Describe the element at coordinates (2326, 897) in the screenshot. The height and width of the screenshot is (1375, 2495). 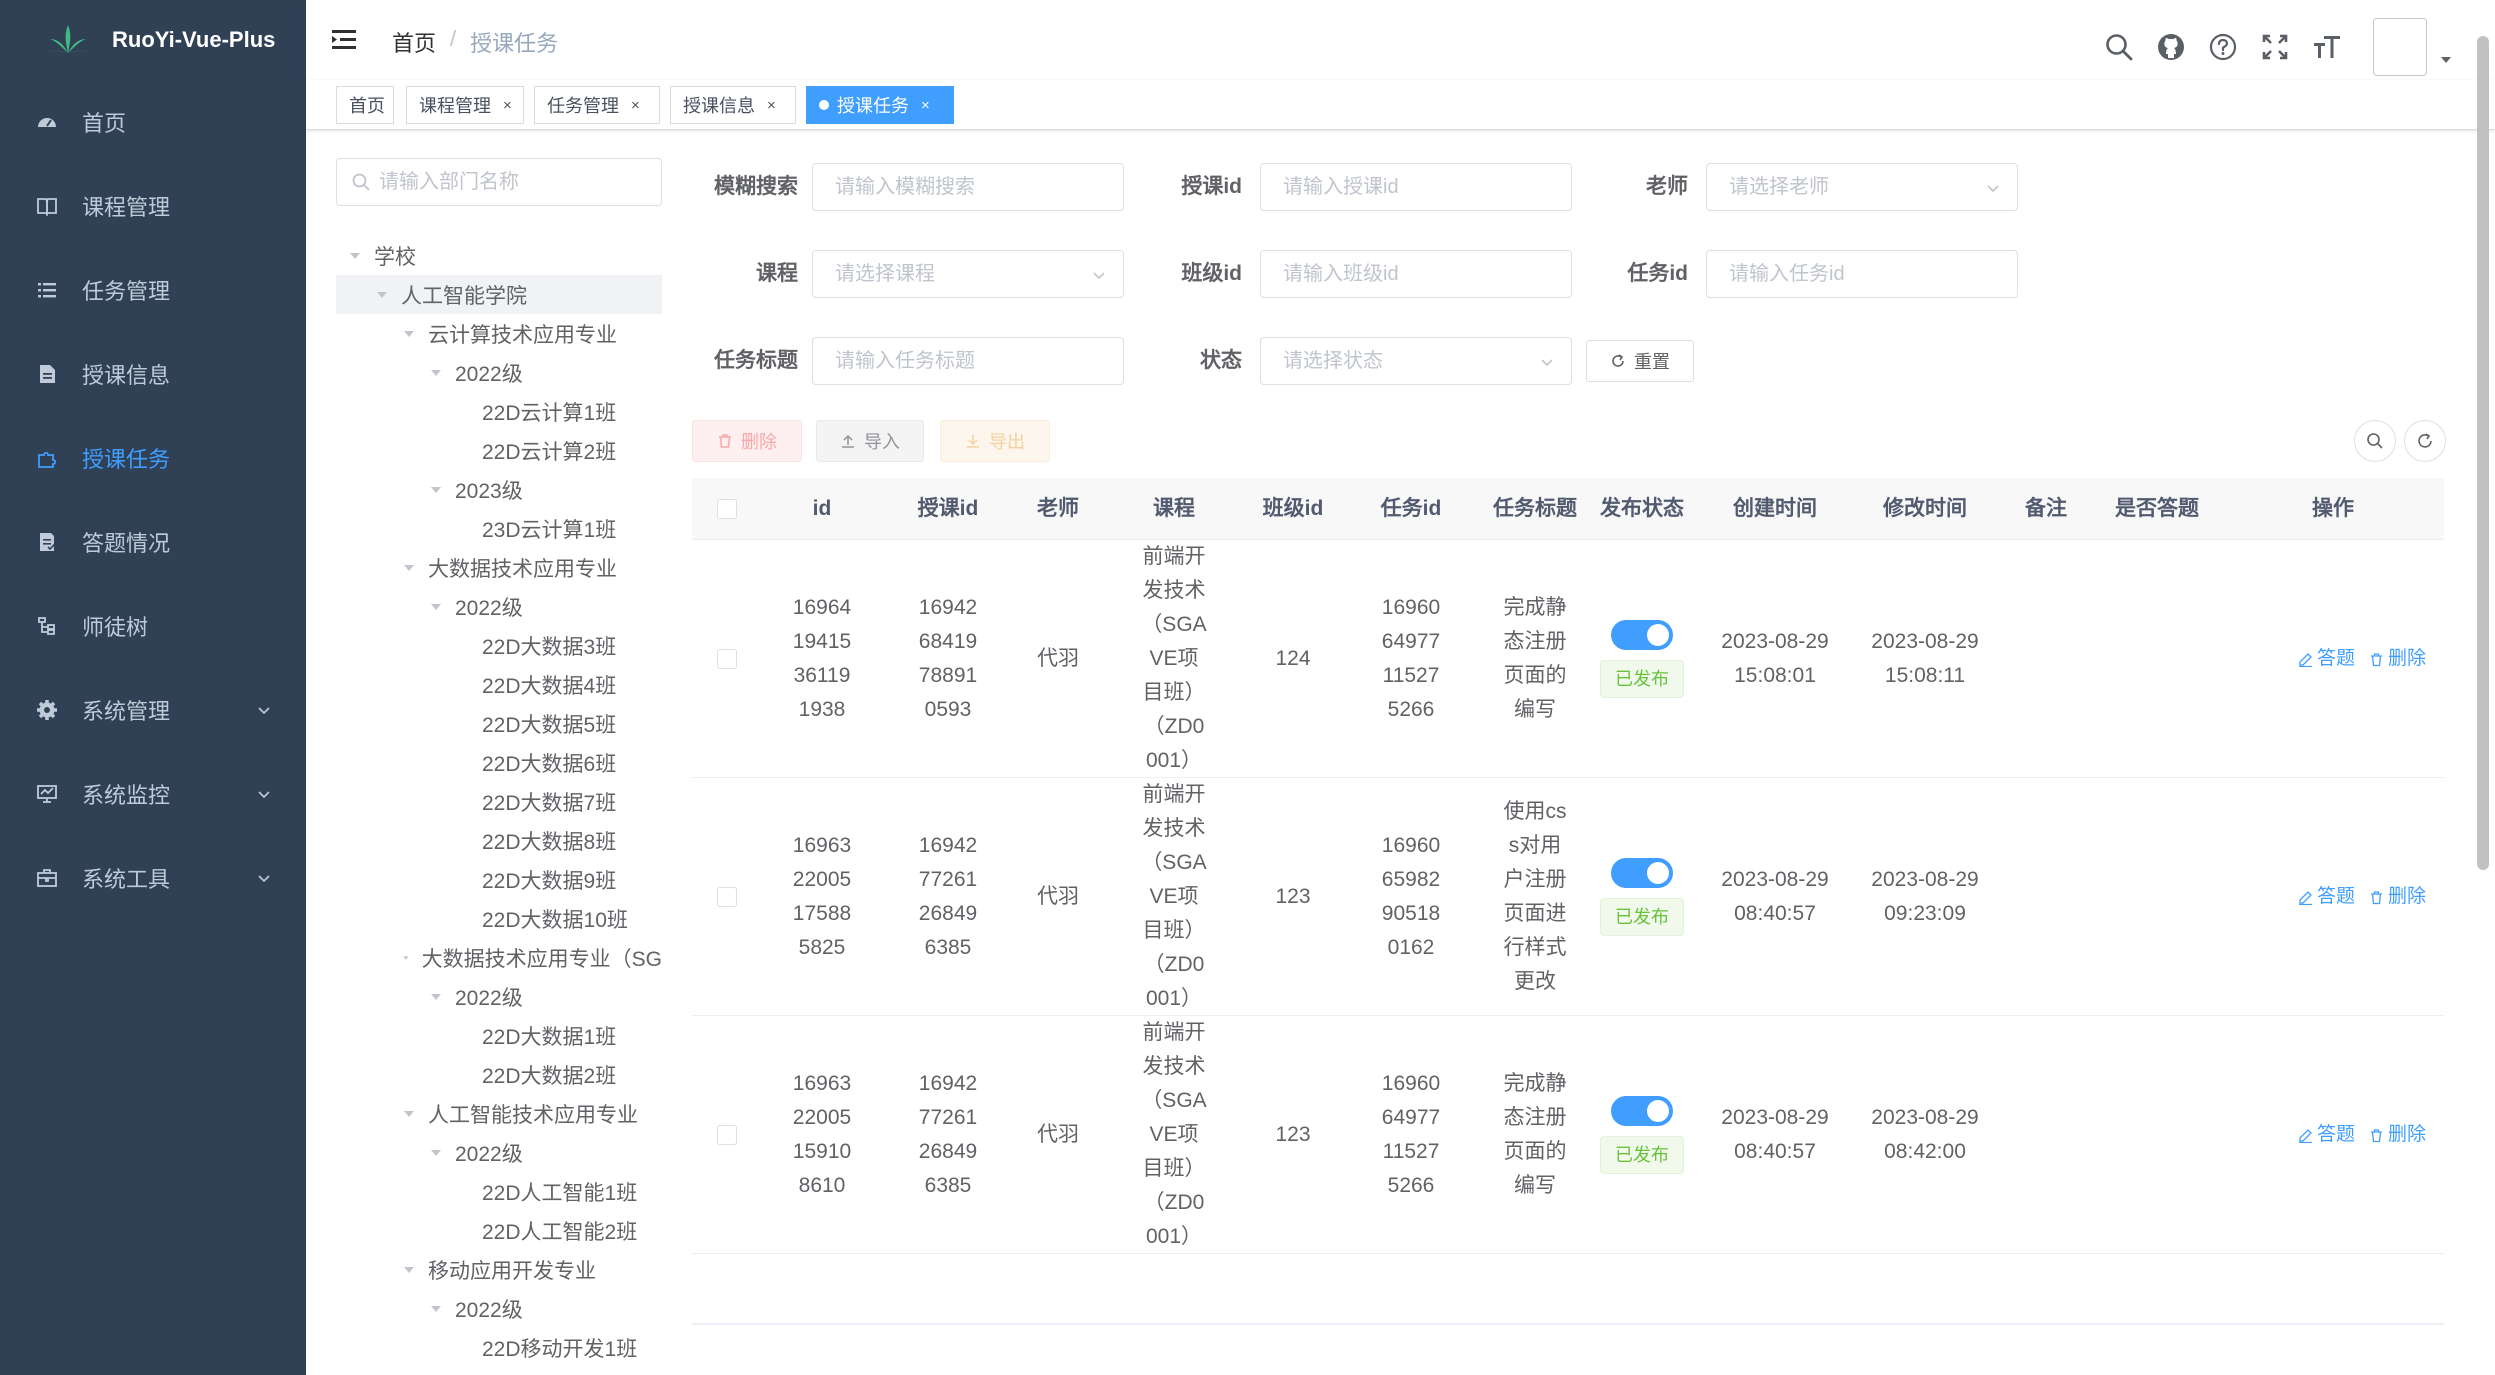
I see `answer-button: 答题` at that location.